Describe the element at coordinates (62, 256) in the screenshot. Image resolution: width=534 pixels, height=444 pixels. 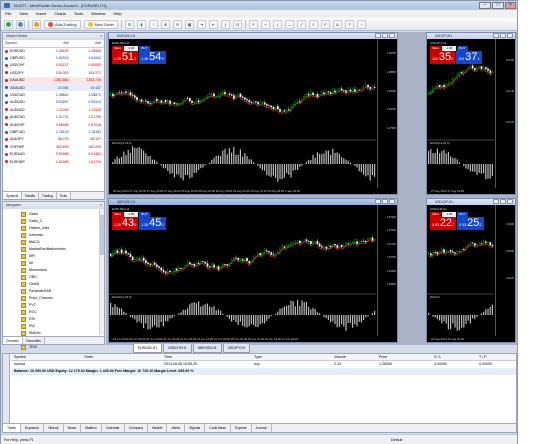
I see `navigator-item: MFI` at that location.